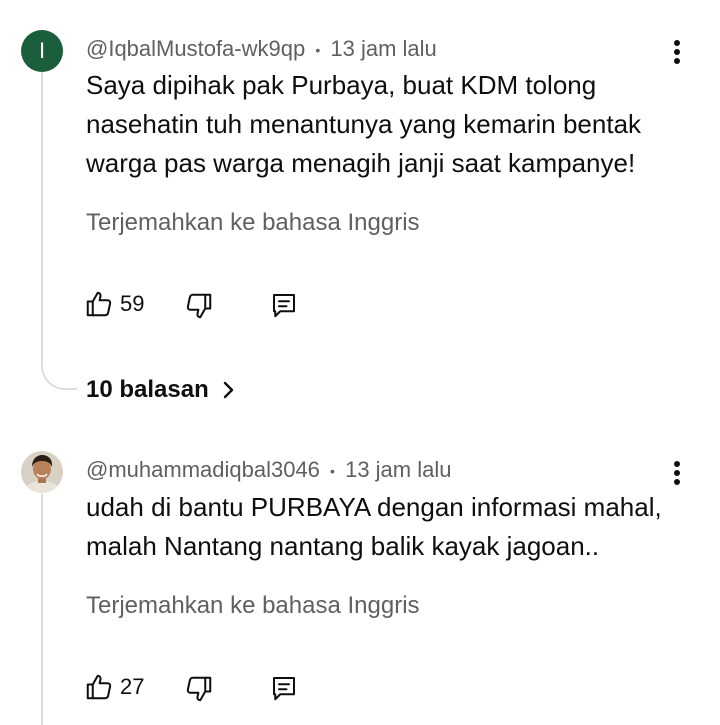  I want to click on like-button: 59, so click(114, 304).